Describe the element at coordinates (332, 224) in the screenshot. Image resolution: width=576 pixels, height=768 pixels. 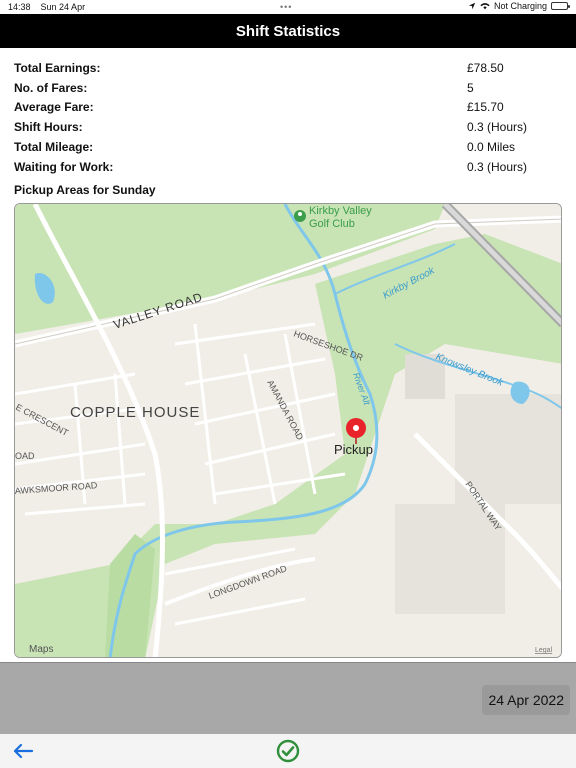
I see `golf-label-2: Golf Club` at that location.